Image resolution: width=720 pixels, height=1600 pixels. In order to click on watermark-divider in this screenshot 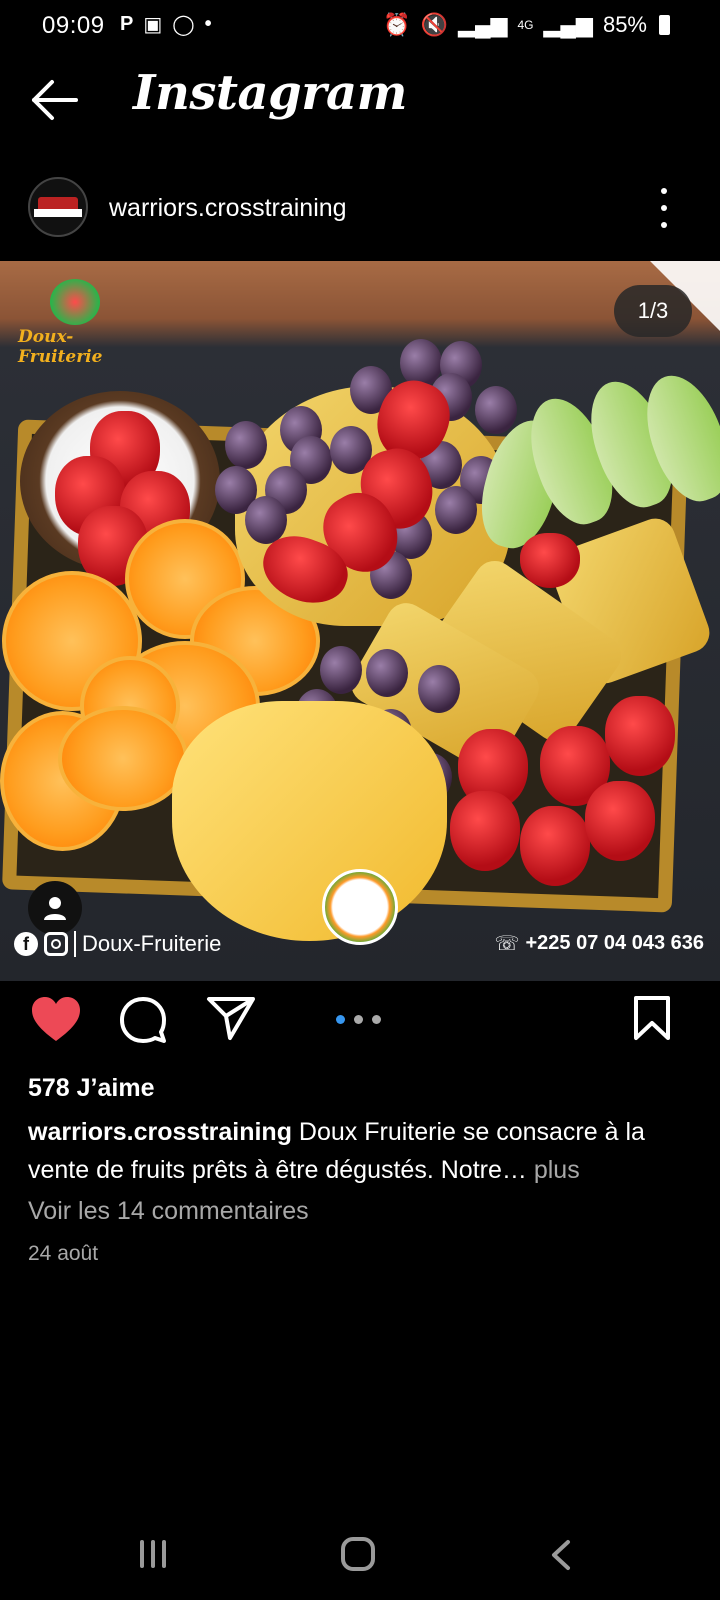, I will do `click(75, 944)`.